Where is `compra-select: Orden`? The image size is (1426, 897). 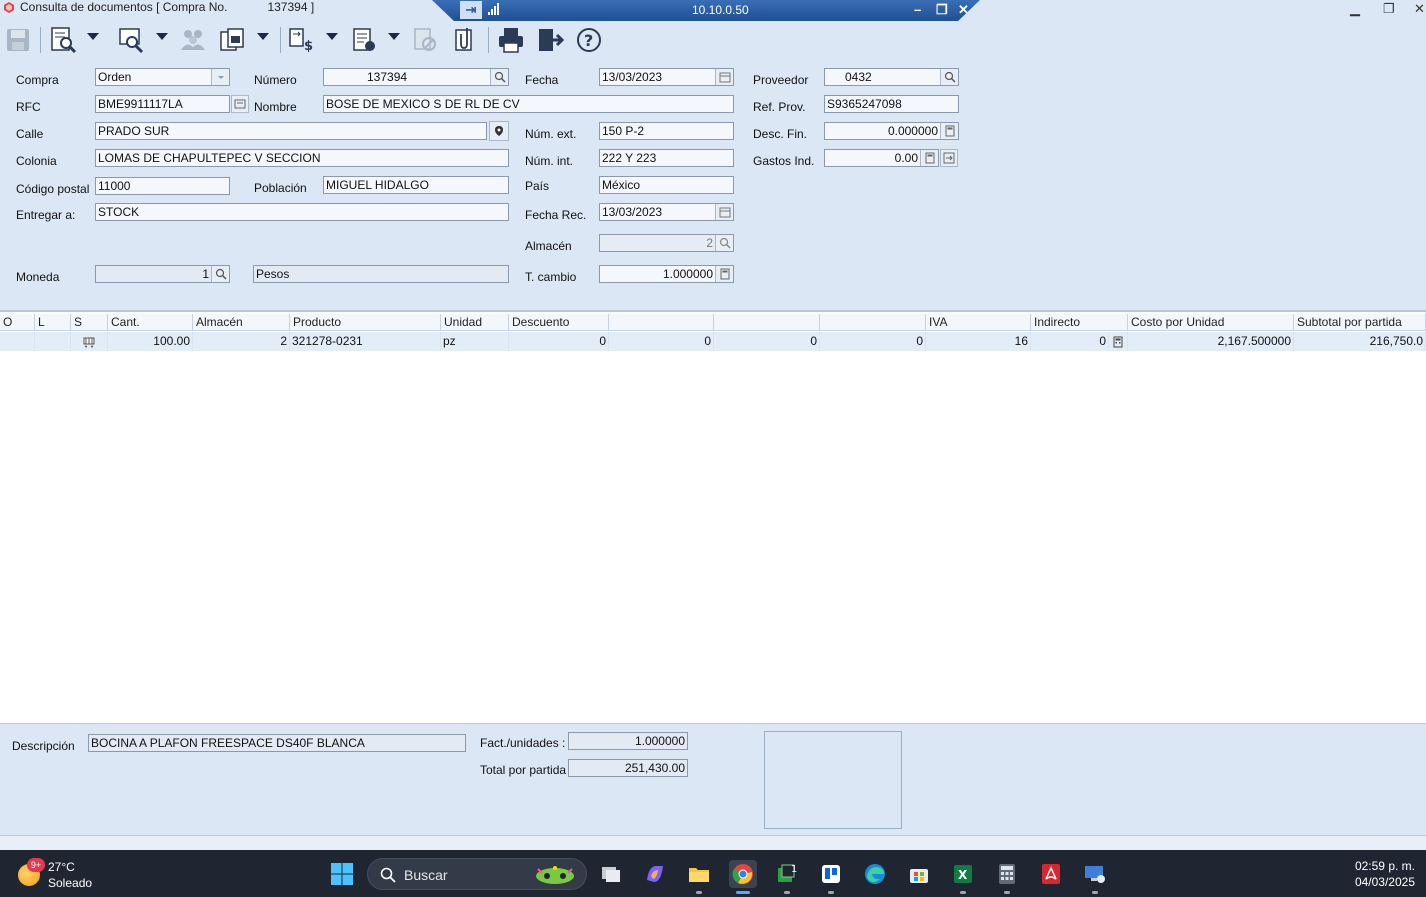
compra-select: Orden is located at coordinates (162, 77).